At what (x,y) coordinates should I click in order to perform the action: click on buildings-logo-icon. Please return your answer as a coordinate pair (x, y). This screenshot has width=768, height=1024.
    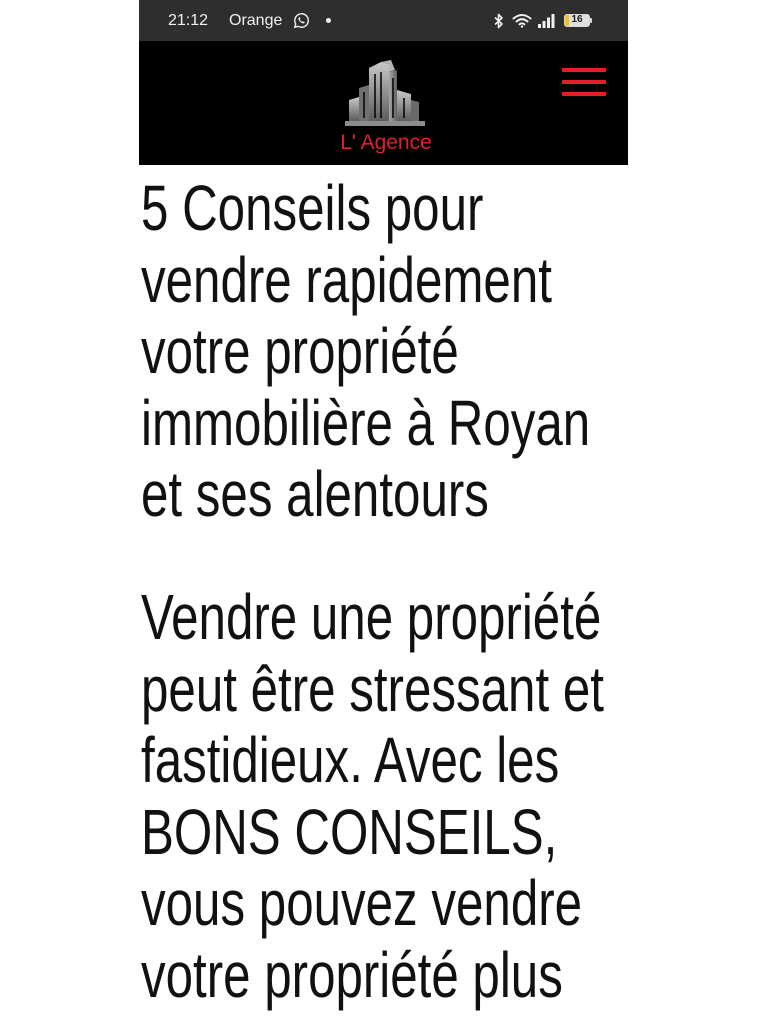
    Looking at the image, I should click on (385, 93).